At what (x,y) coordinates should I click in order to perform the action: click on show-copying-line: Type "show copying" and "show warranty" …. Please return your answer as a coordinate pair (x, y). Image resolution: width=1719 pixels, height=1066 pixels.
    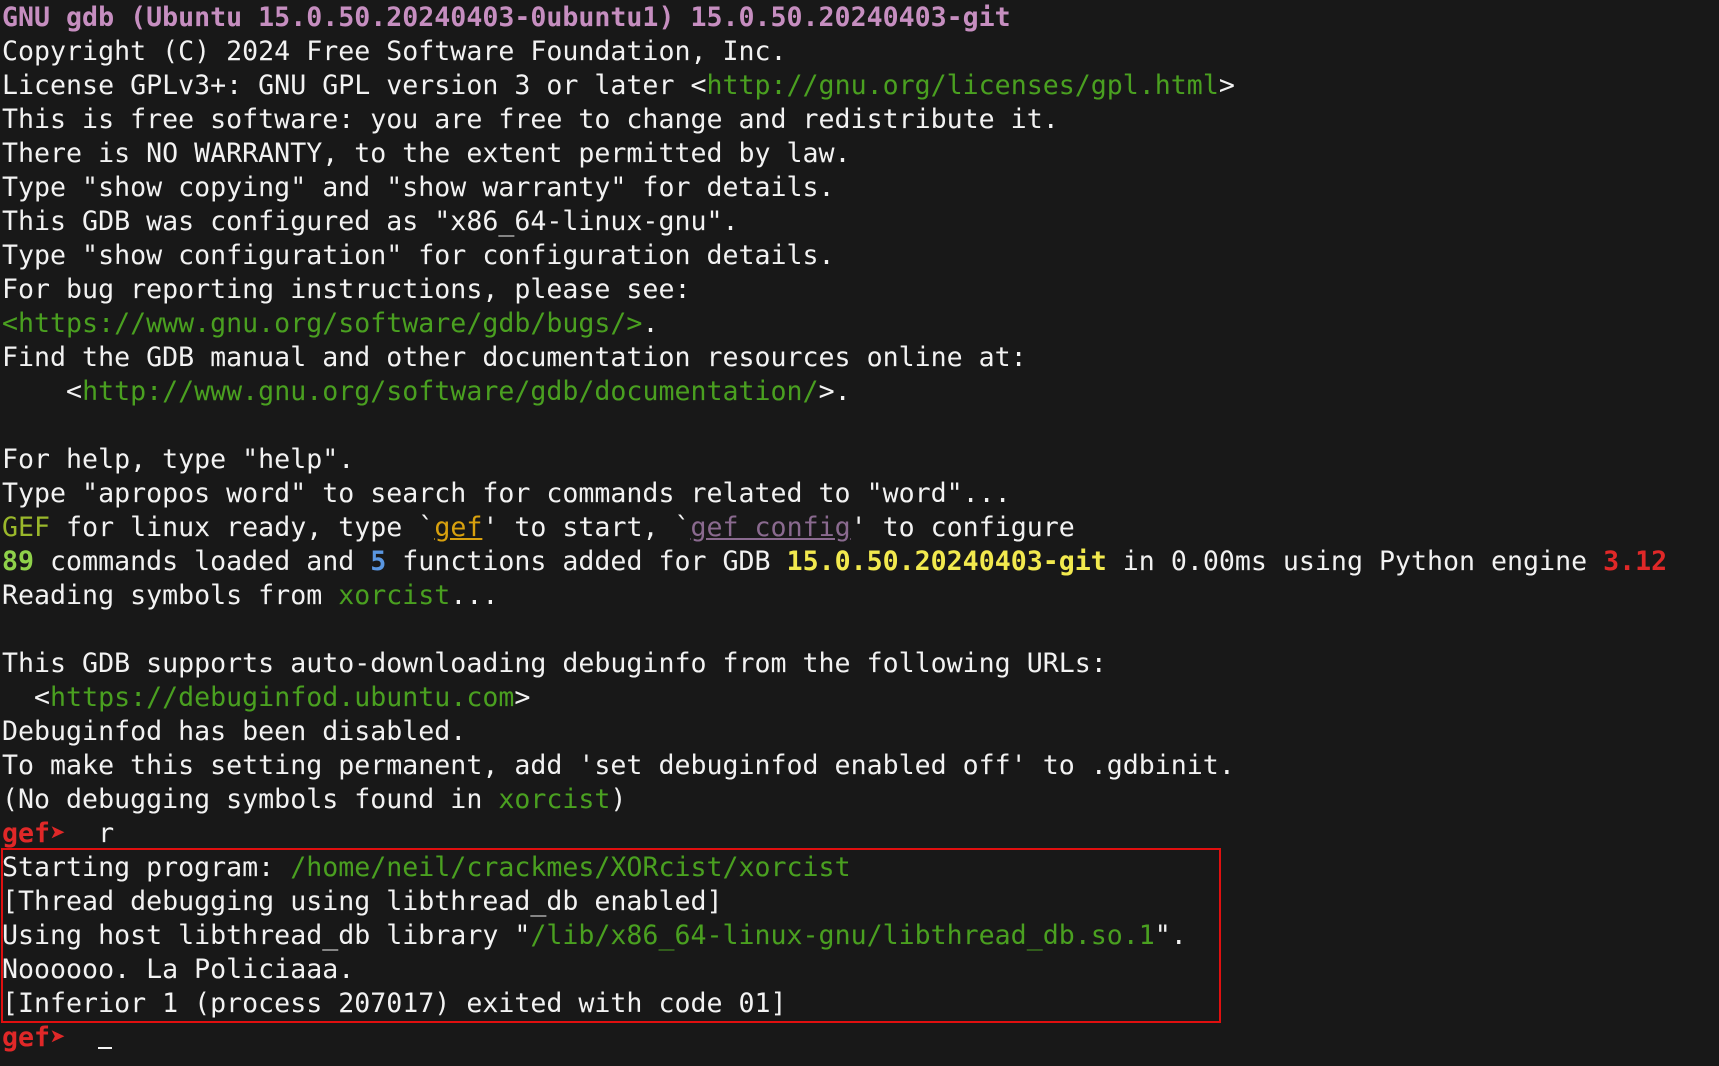
    Looking at the image, I should click on (418, 187).